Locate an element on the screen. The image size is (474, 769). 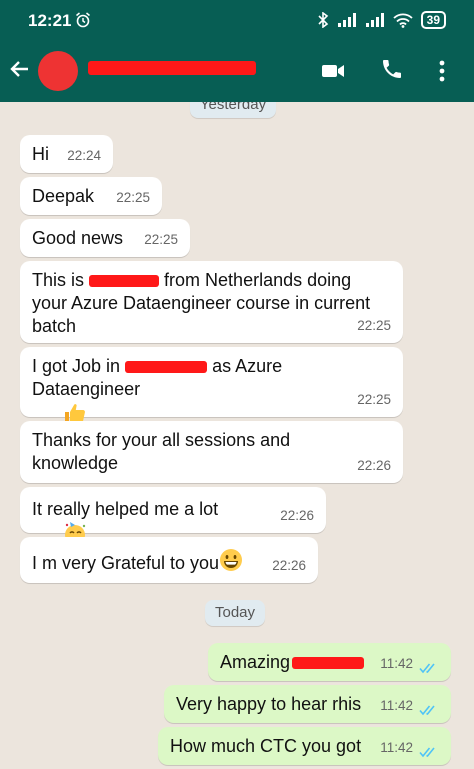
date-separator-today: Today is located at coordinates (235, 613).